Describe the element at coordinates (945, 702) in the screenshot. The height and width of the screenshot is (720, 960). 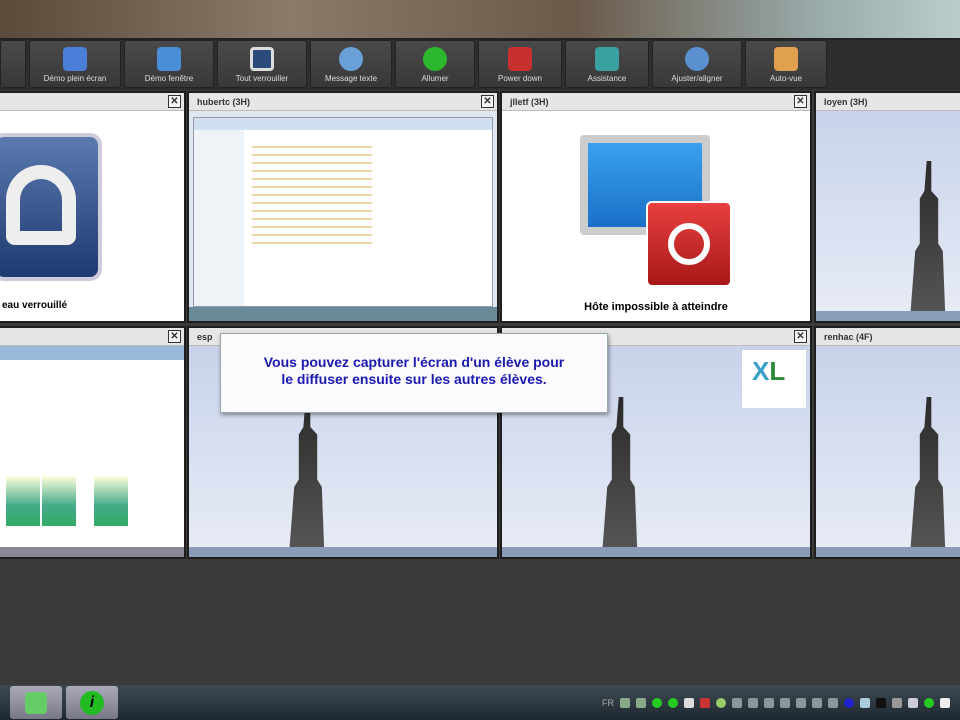
I see `flag-icon` at that location.